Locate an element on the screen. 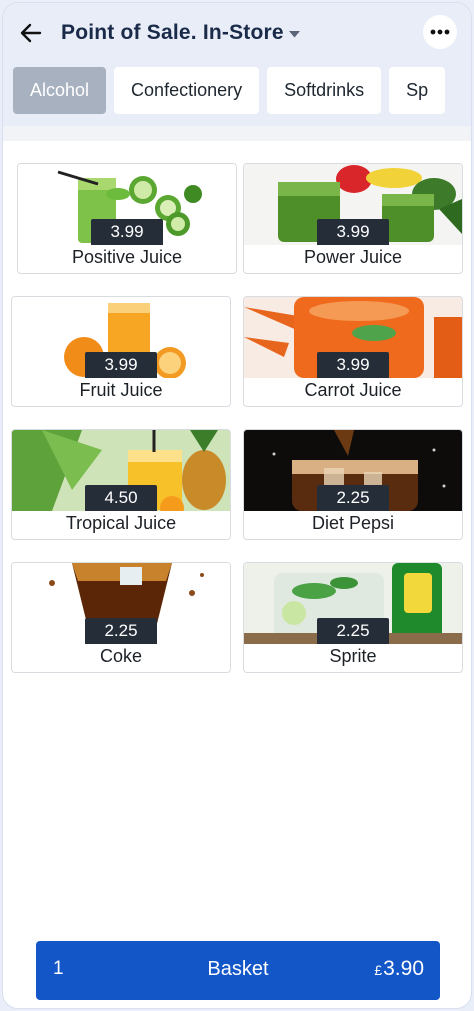 The width and height of the screenshot is (474, 1011). product-name: Fruit Juice is located at coordinates (121, 390).